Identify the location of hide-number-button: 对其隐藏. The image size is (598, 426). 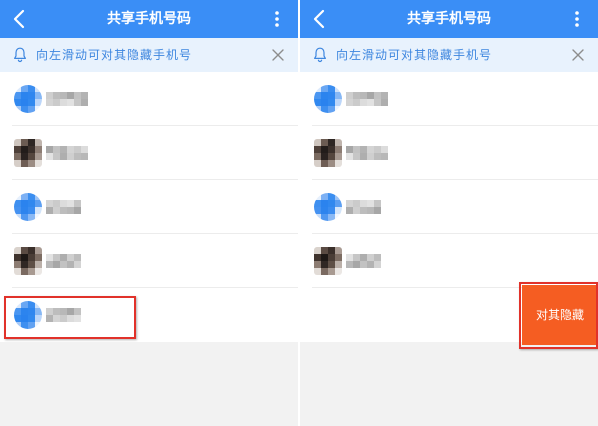
(560, 315).